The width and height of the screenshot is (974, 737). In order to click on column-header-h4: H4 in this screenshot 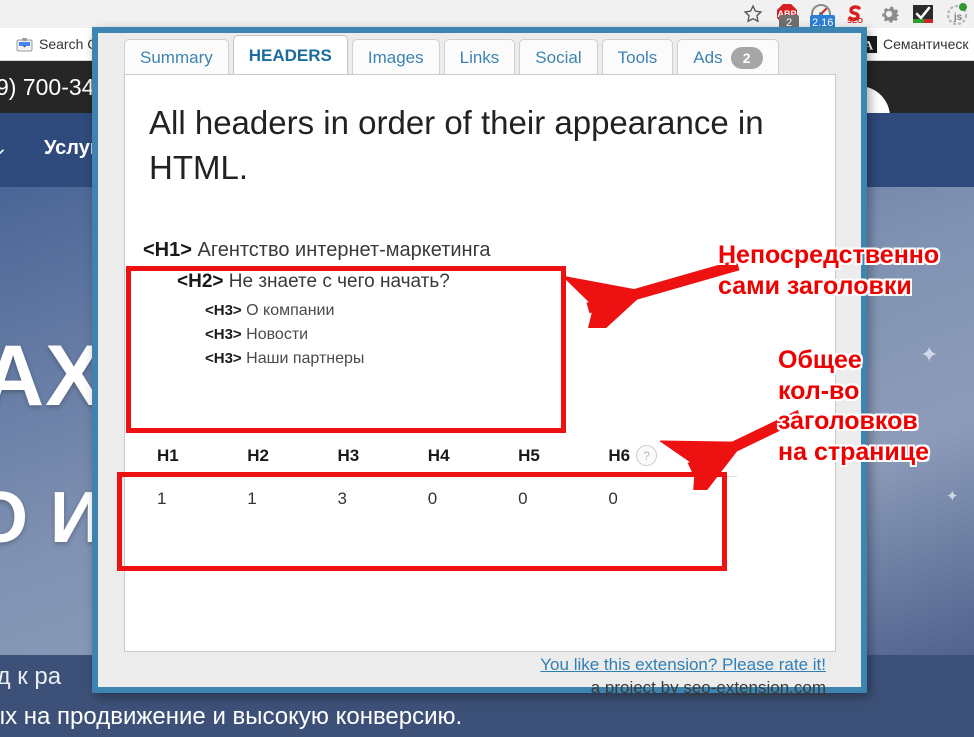, I will do `click(453, 457)`.